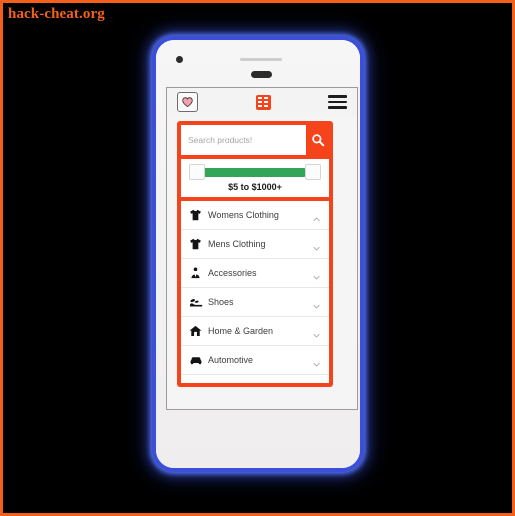  I want to click on price-range-label: $5 to $1000+, so click(255, 187).